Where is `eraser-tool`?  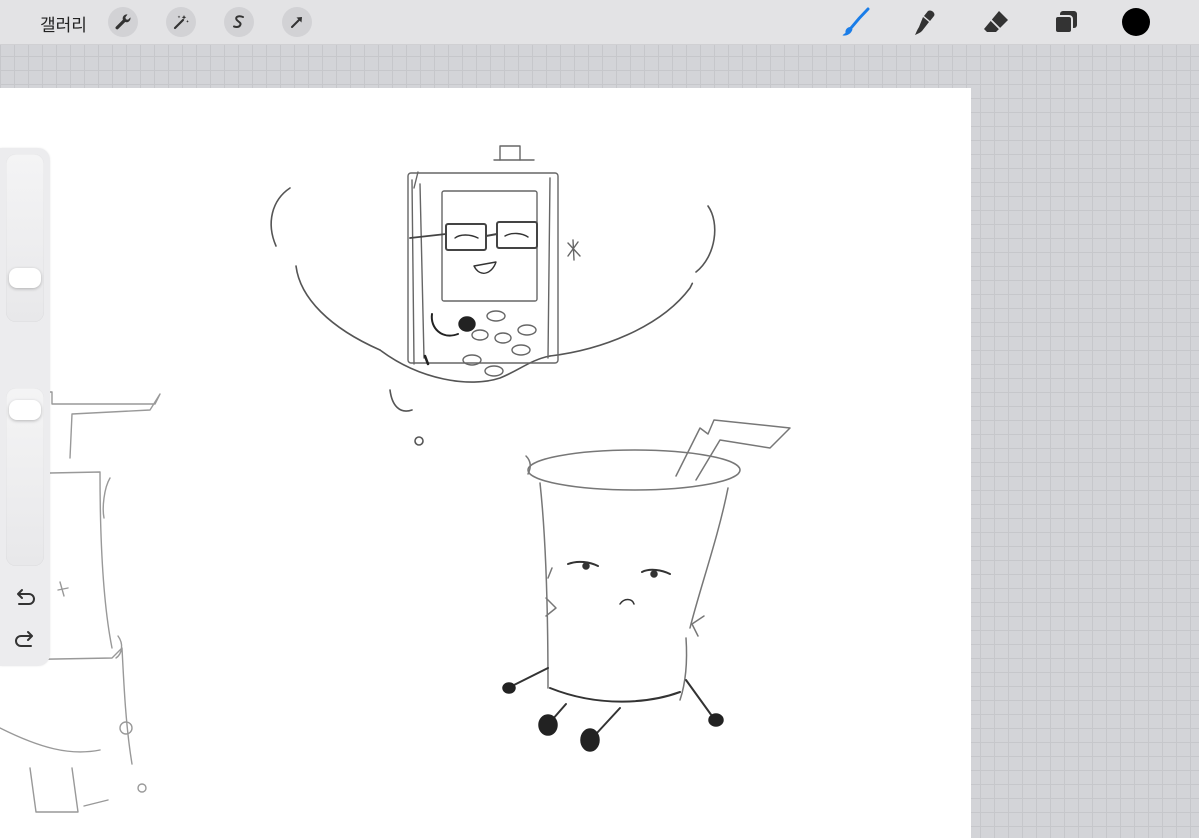
eraser-tool is located at coordinates (996, 22).